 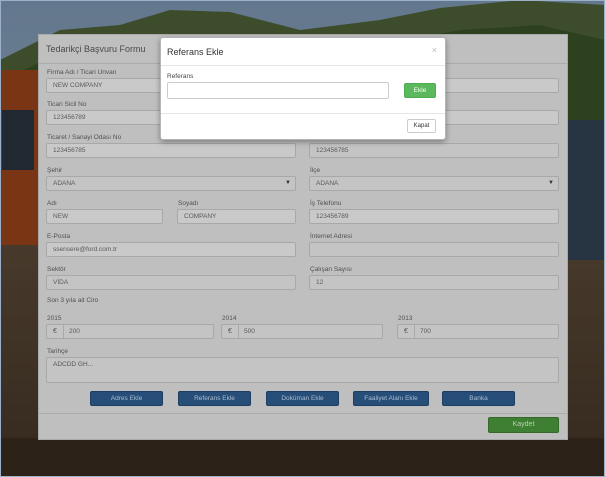 What do you see at coordinates (315, 170) in the screenshot?
I see `district-label: İlçe` at bounding box center [315, 170].